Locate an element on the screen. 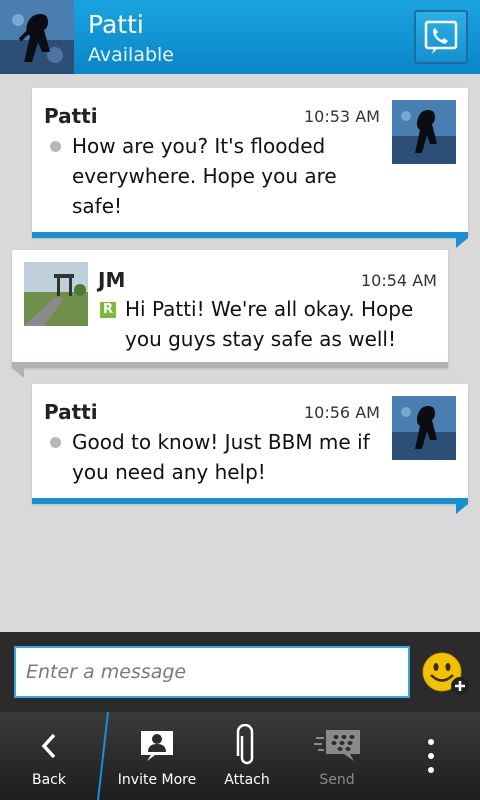 The height and width of the screenshot is (800, 480). overflow-menu-button is located at coordinates (432, 756).